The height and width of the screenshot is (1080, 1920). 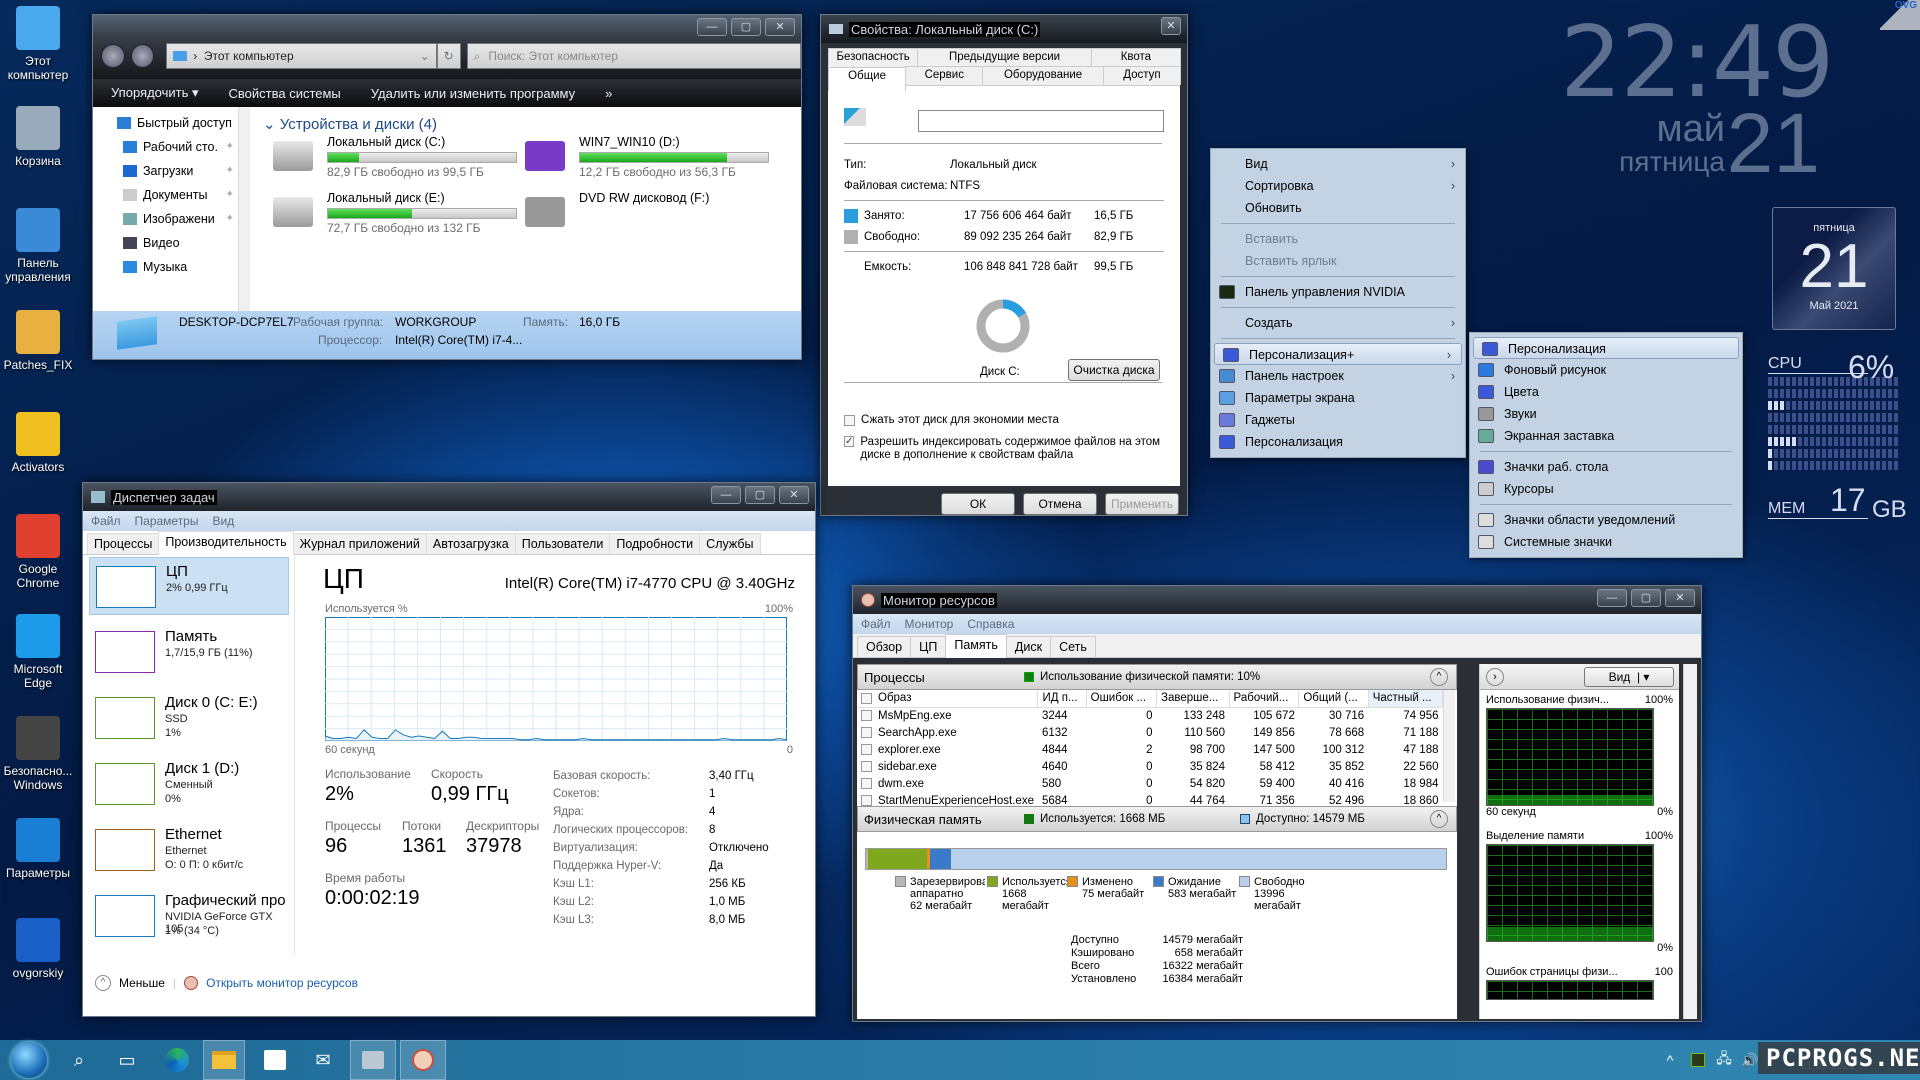 What do you see at coordinates (1606, 392) in the screenshot?
I see `menu-item: Цвета` at bounding box center [1606, 392].